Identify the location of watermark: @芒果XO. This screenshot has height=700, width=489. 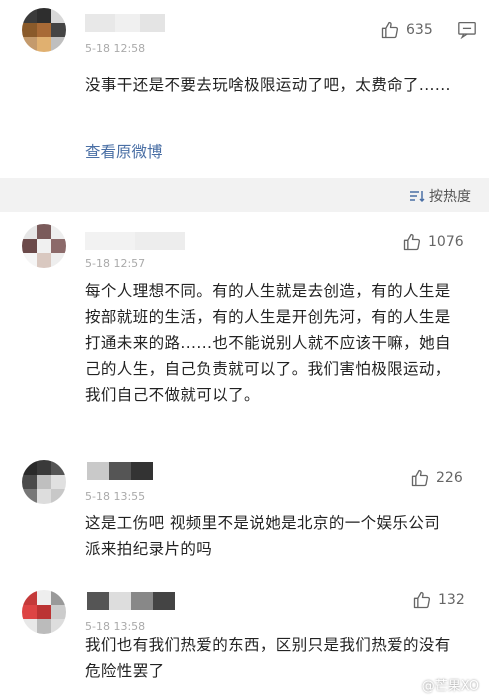
(450, 686).